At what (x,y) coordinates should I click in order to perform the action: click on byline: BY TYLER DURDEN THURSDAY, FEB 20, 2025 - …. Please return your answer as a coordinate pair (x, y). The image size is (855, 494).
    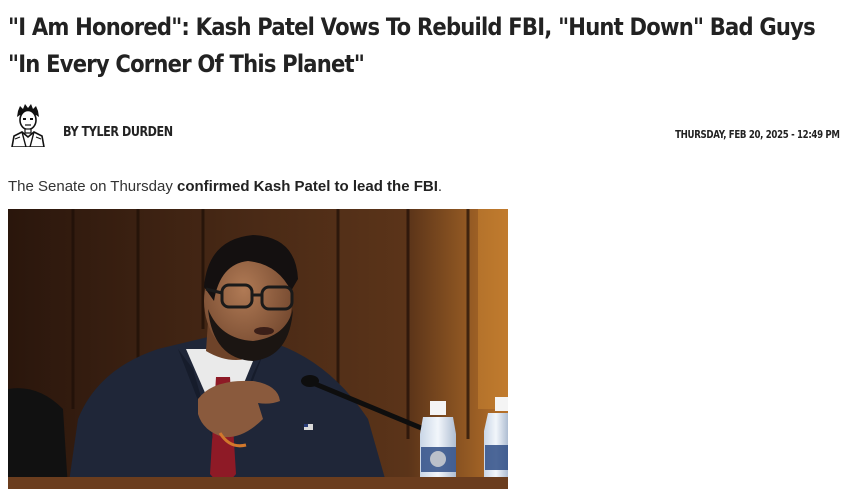
    Looking at the image, I should click on (424, 126).